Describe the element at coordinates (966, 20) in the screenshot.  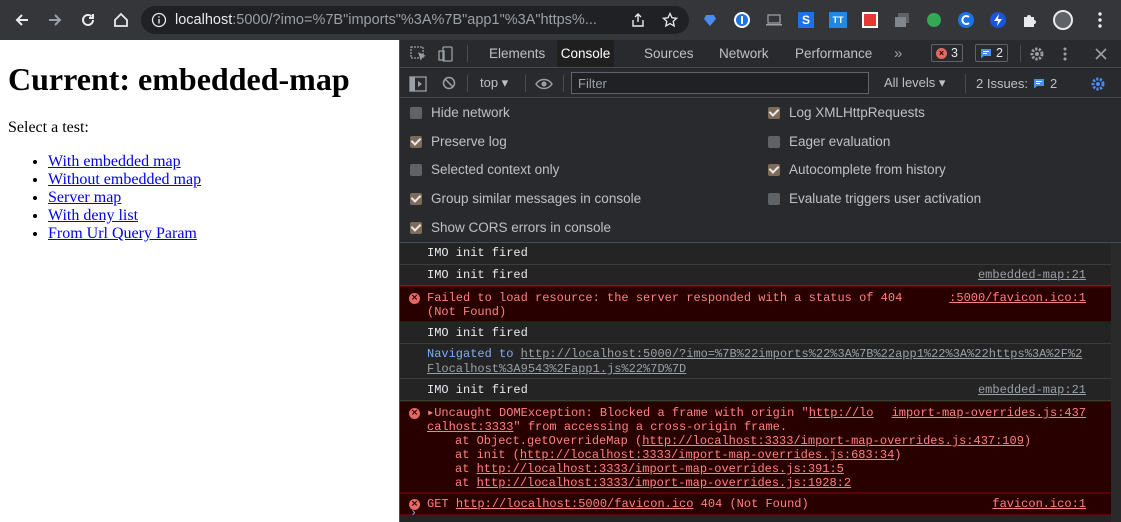
I see `c-extension-icon` at that location.